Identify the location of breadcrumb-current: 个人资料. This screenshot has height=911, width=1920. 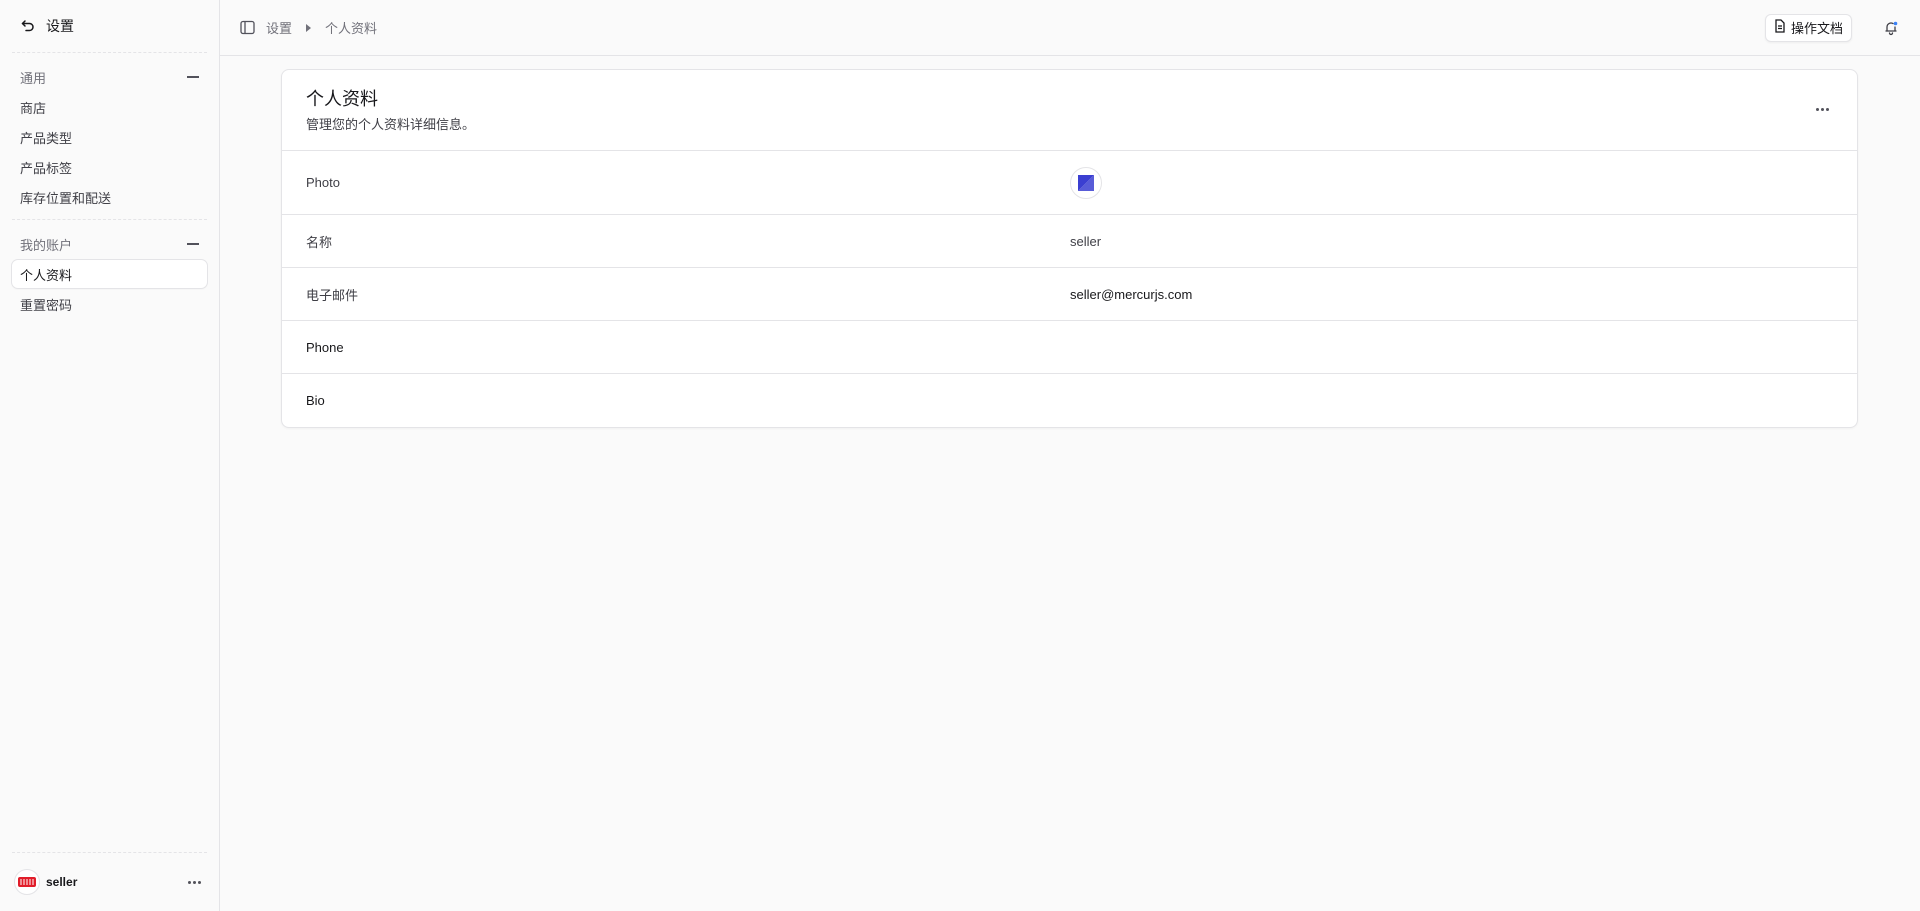
(351, 28).